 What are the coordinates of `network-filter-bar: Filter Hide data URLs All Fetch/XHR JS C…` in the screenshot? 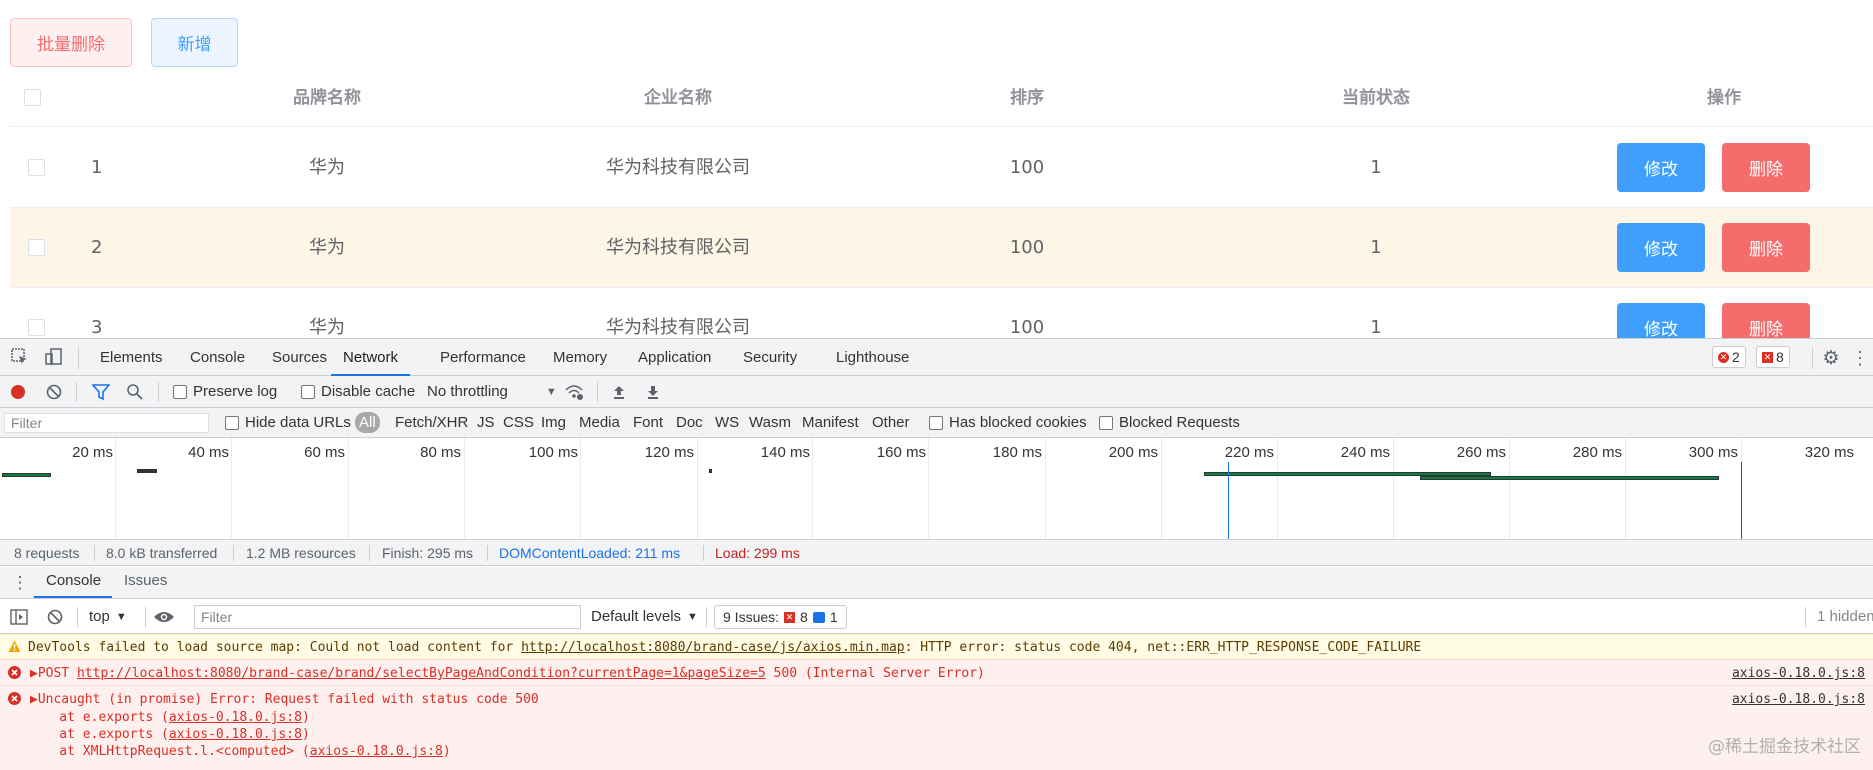 It's located at (936, 423).